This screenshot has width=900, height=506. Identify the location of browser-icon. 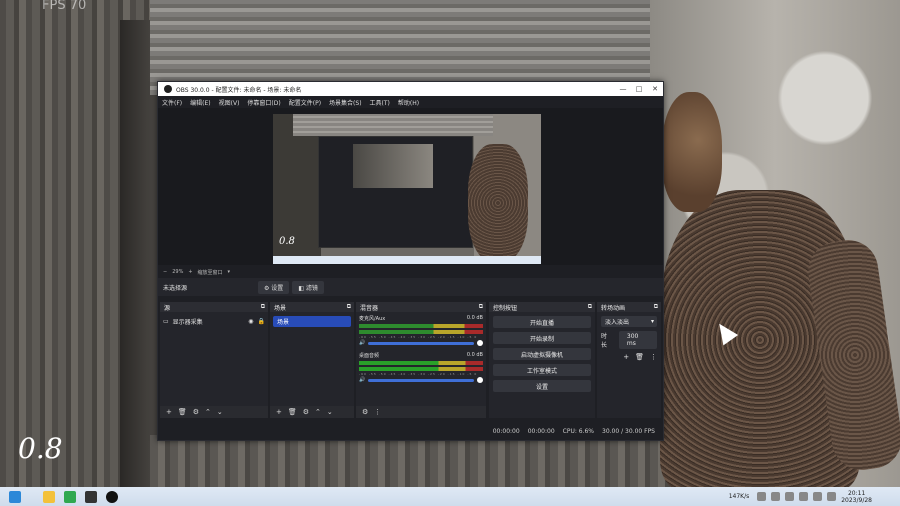
(70, 496).